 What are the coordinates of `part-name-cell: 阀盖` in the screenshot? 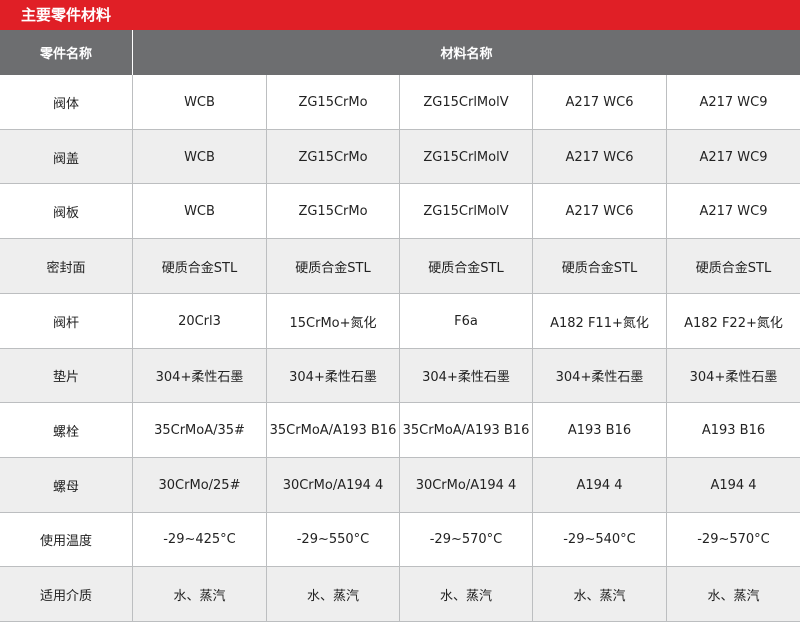 It's located at (66, 157).